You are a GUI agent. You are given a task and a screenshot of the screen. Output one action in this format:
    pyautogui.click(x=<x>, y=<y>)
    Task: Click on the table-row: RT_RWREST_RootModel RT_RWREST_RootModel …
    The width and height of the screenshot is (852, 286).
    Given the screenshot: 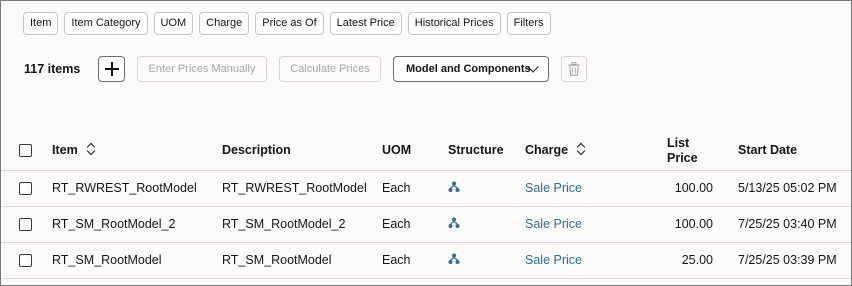 What is the action you would take?
    pyautogui.click(x=426, y=189)
    